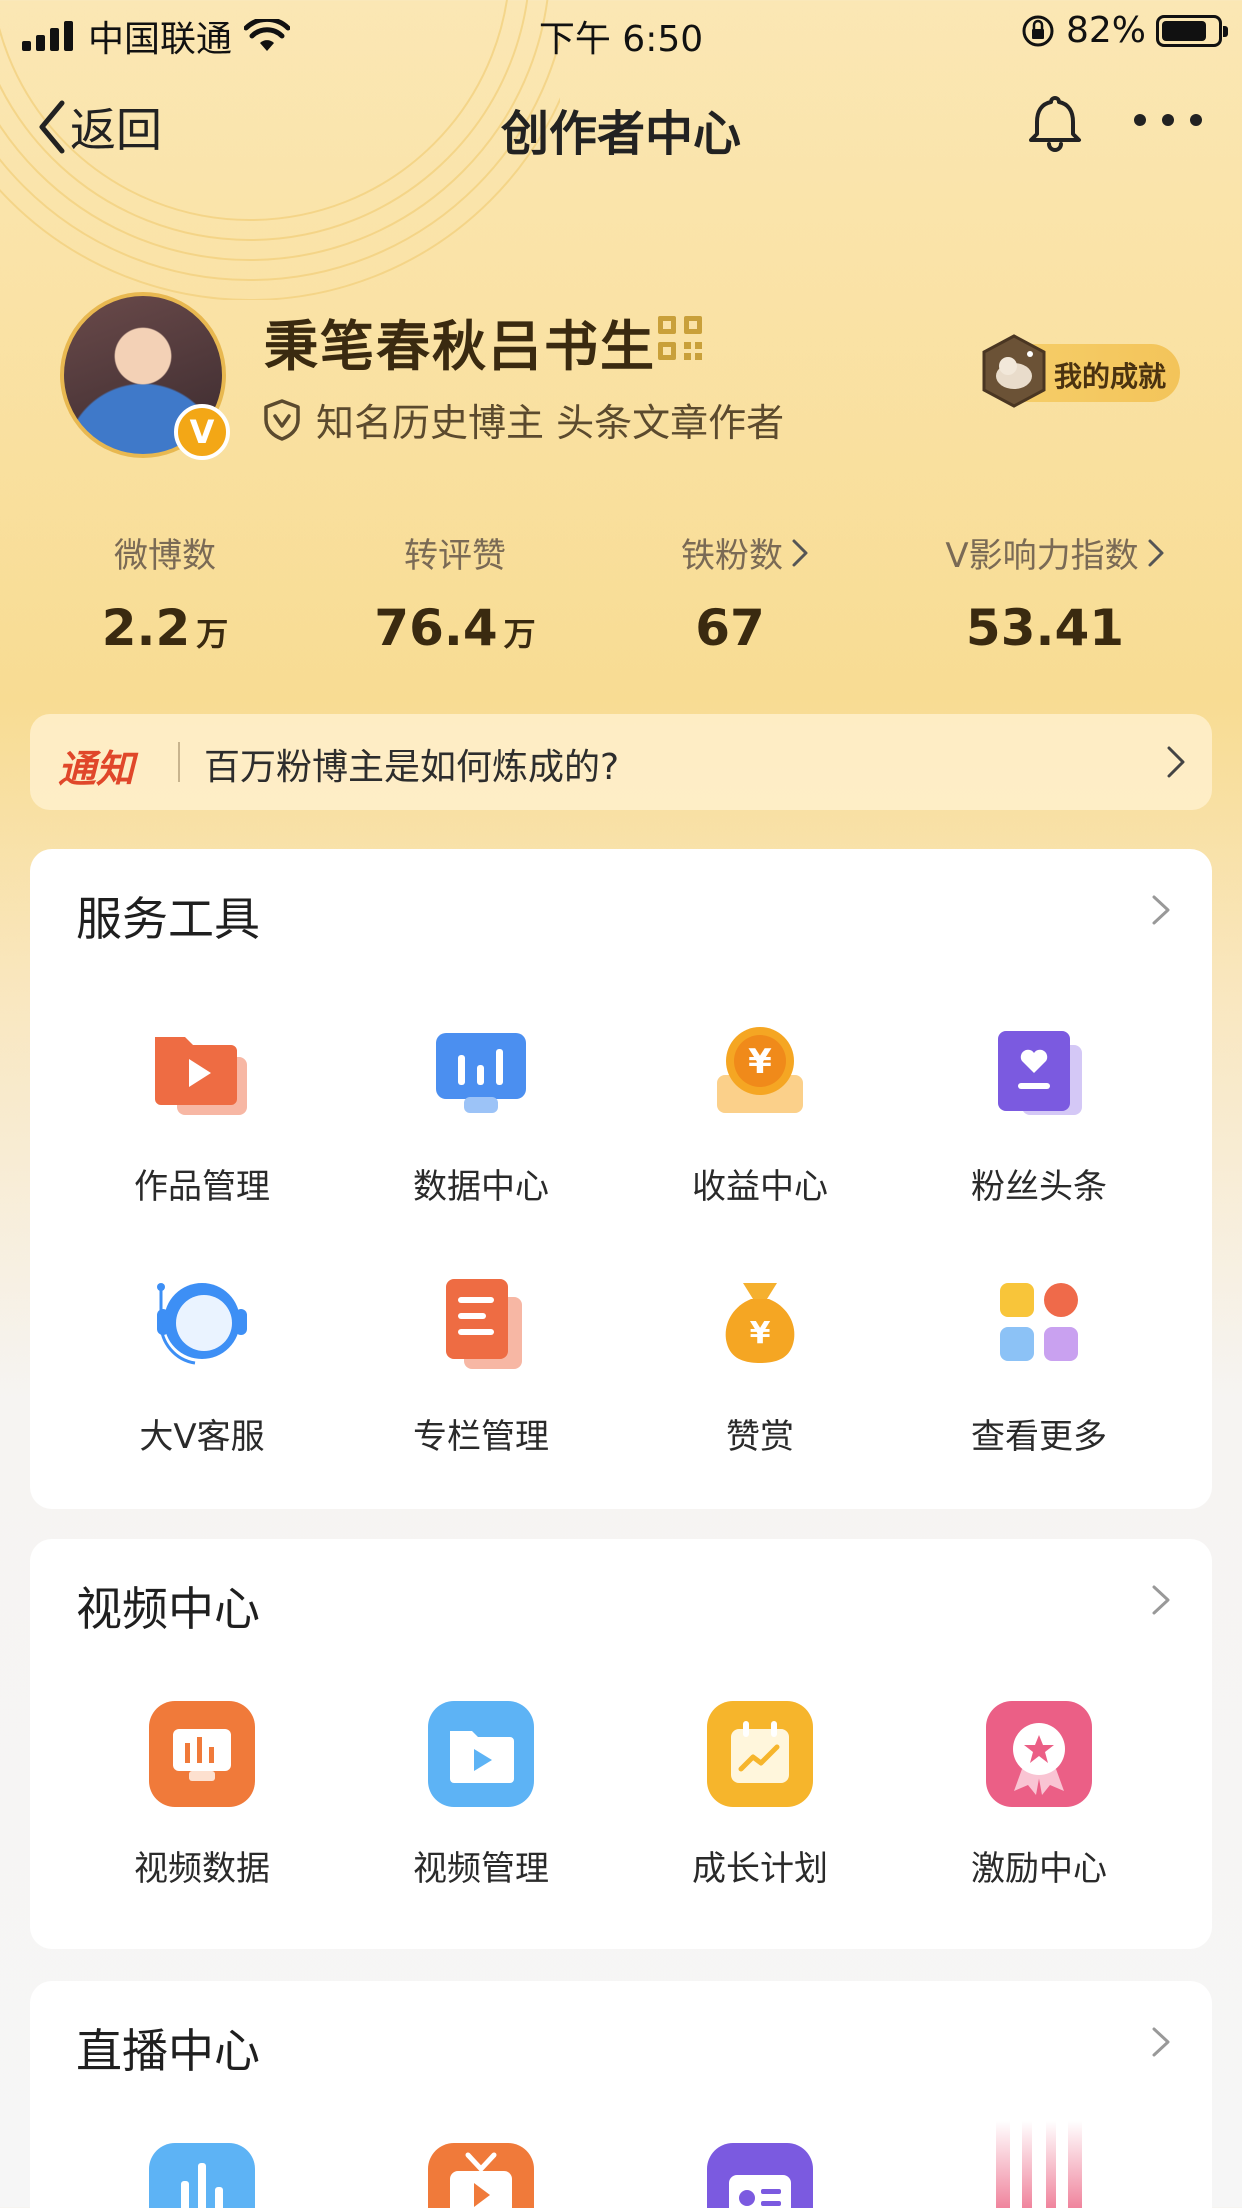 The width and height of the screenshot is (1242, 2208). What do you see at coordinates (1039, 1187) in the screenshot?
I see `tile-label: 粉丝头条` at bounding box center [1039, 1187].